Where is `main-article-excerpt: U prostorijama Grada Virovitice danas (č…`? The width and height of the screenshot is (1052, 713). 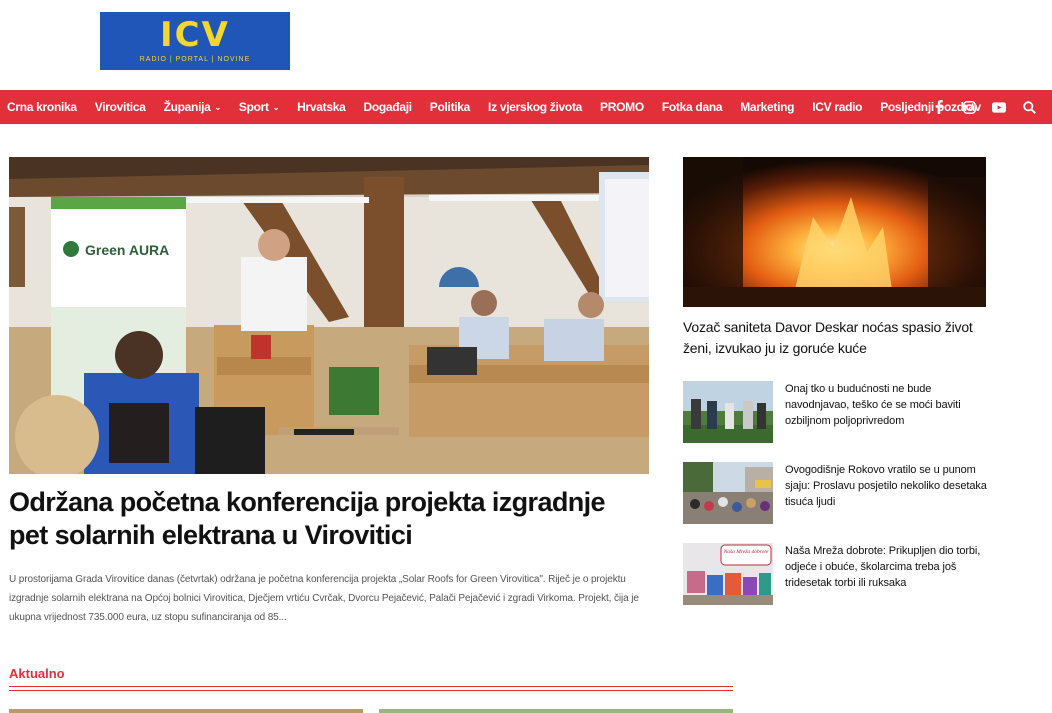
main-article-excerpt: U prostorijama Grada Virovitice danas (č… is located at coordinates (324, 598).